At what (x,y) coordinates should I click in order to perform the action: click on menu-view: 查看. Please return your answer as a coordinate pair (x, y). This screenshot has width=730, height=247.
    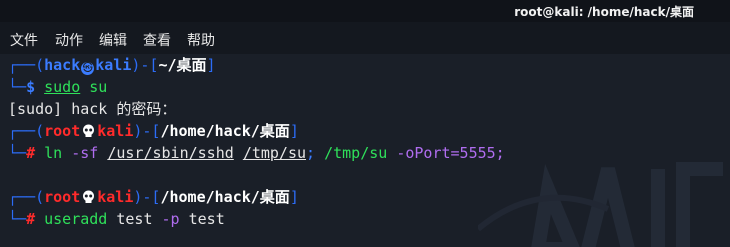
    Looking at the image, I should click on (157, 40).